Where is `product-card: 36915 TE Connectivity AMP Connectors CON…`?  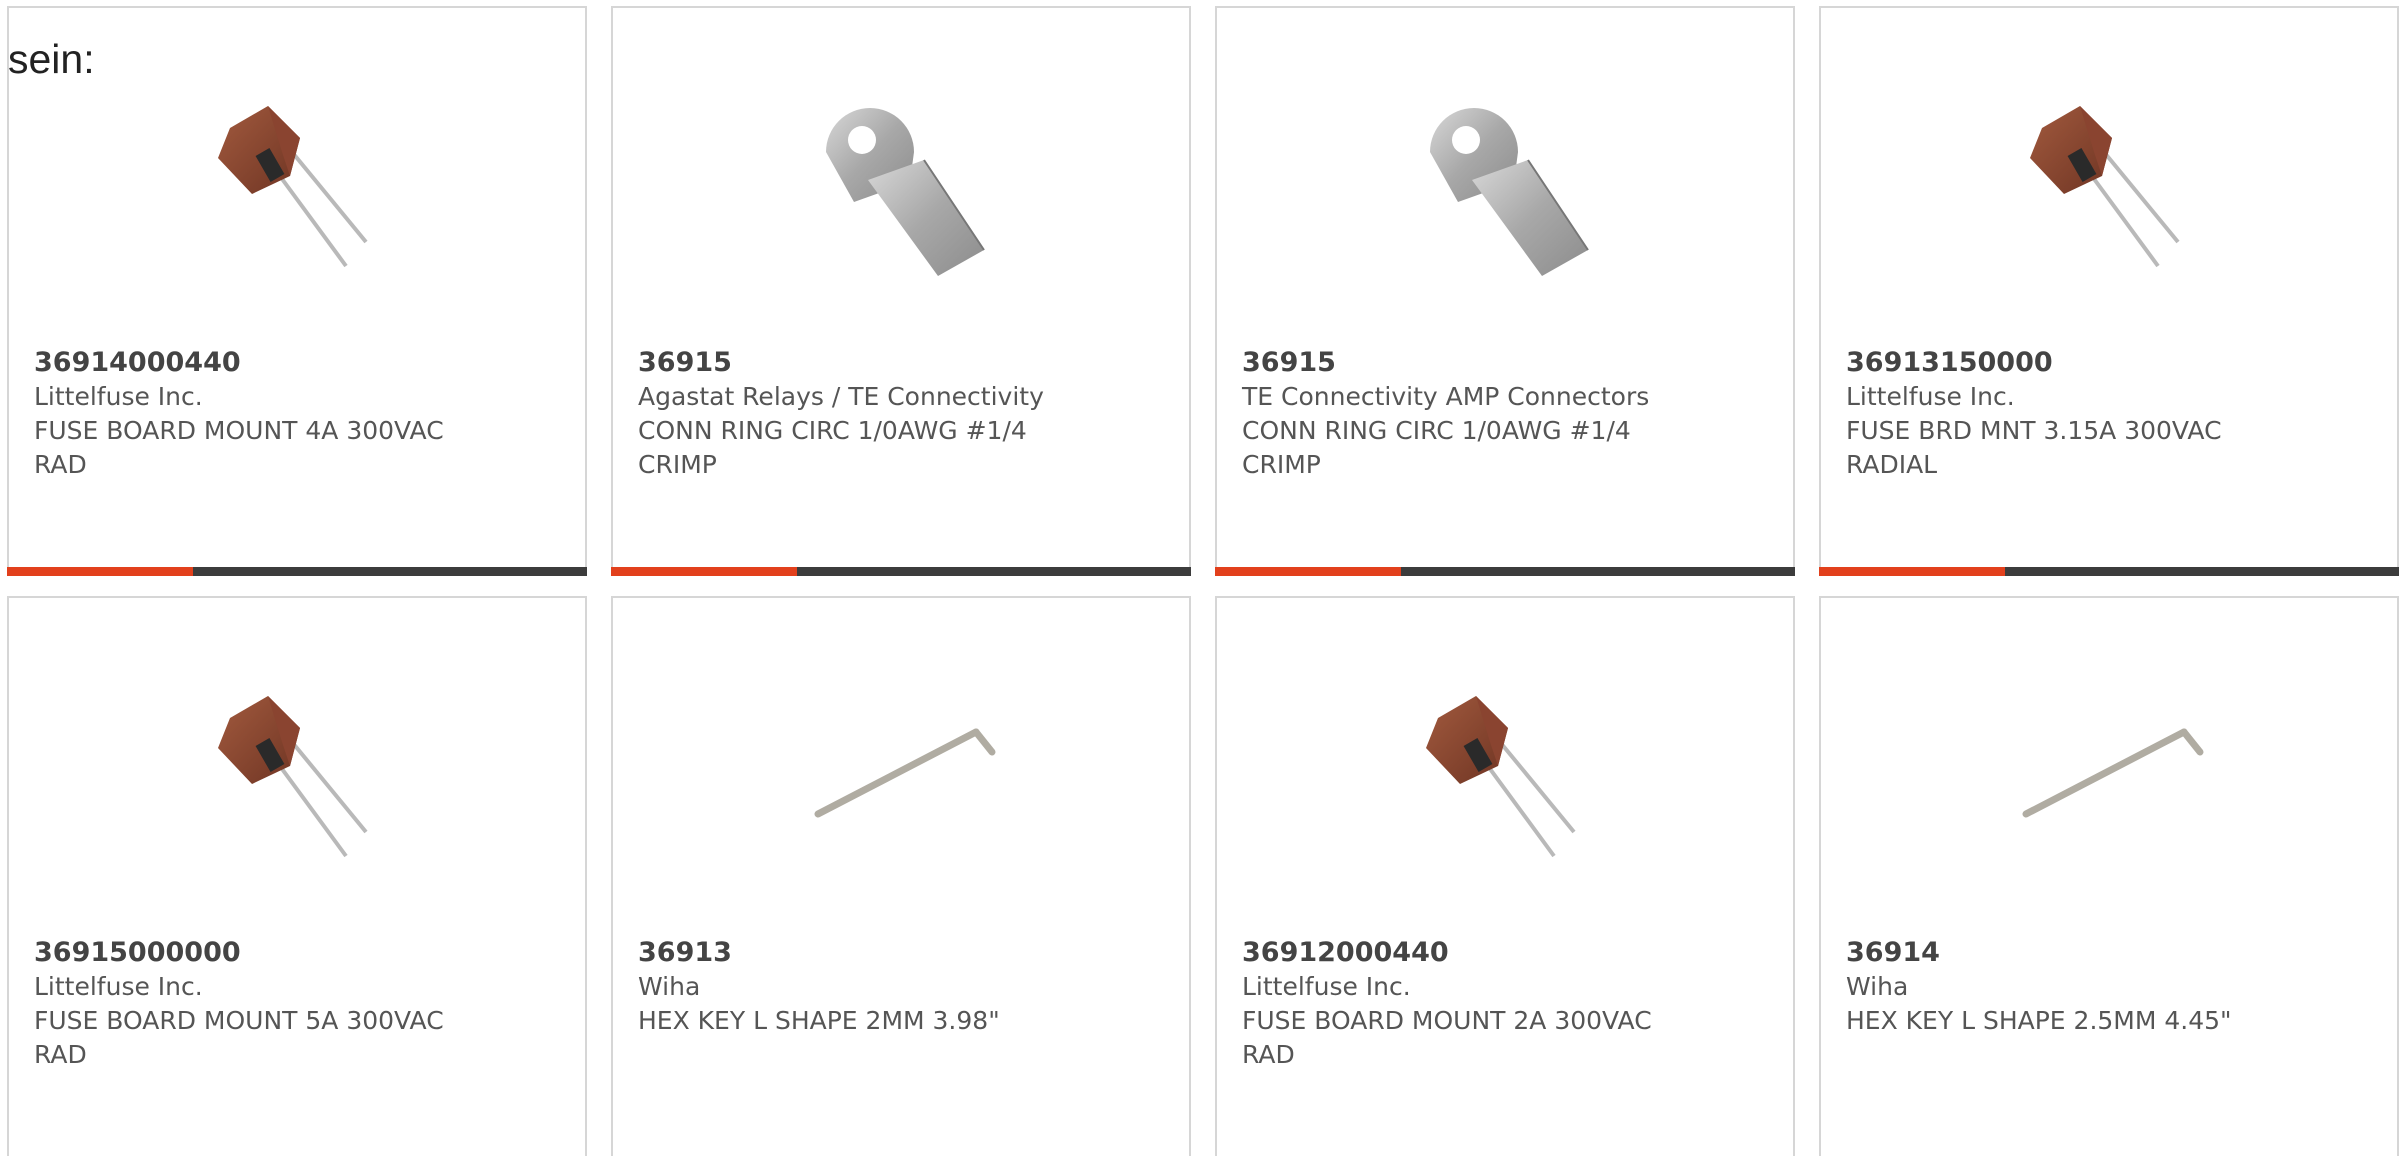 product-card: 36915 TE Connectivity AMP Connectors CON… is located at coordinates (1505, 291).